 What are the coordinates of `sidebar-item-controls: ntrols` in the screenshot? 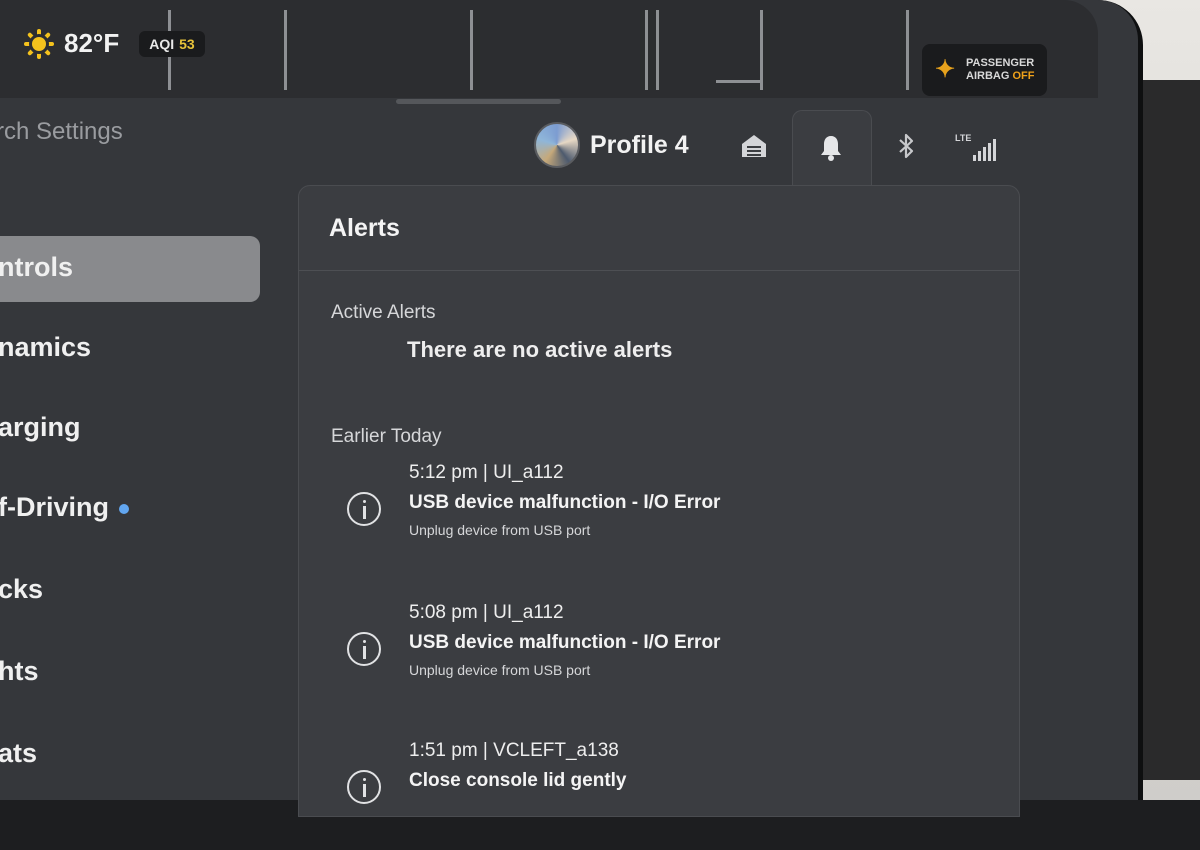 It's located at (36, 267).